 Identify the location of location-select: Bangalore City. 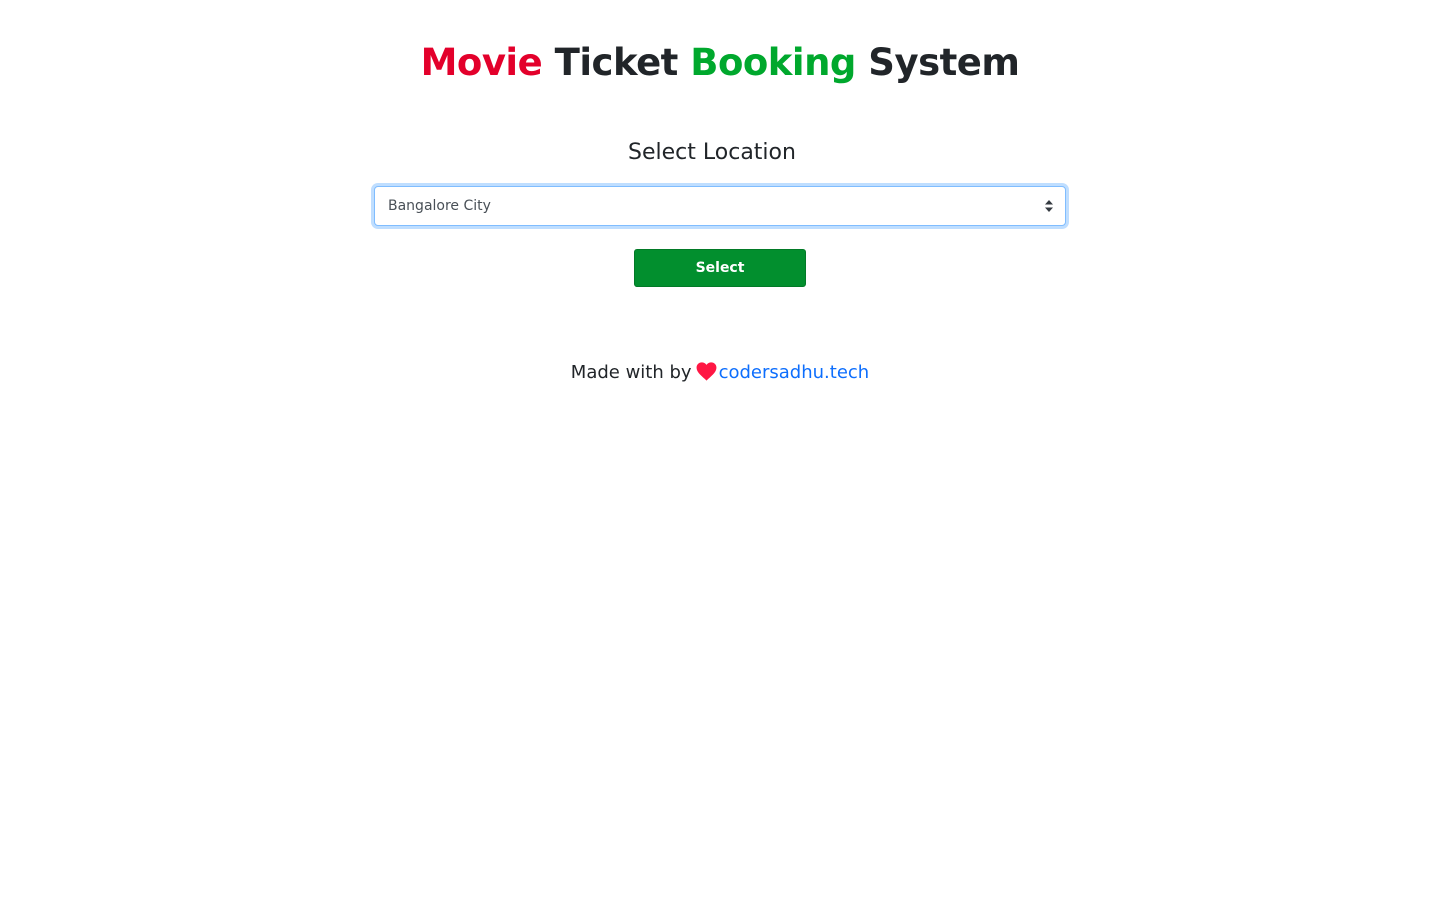
(720, 206).